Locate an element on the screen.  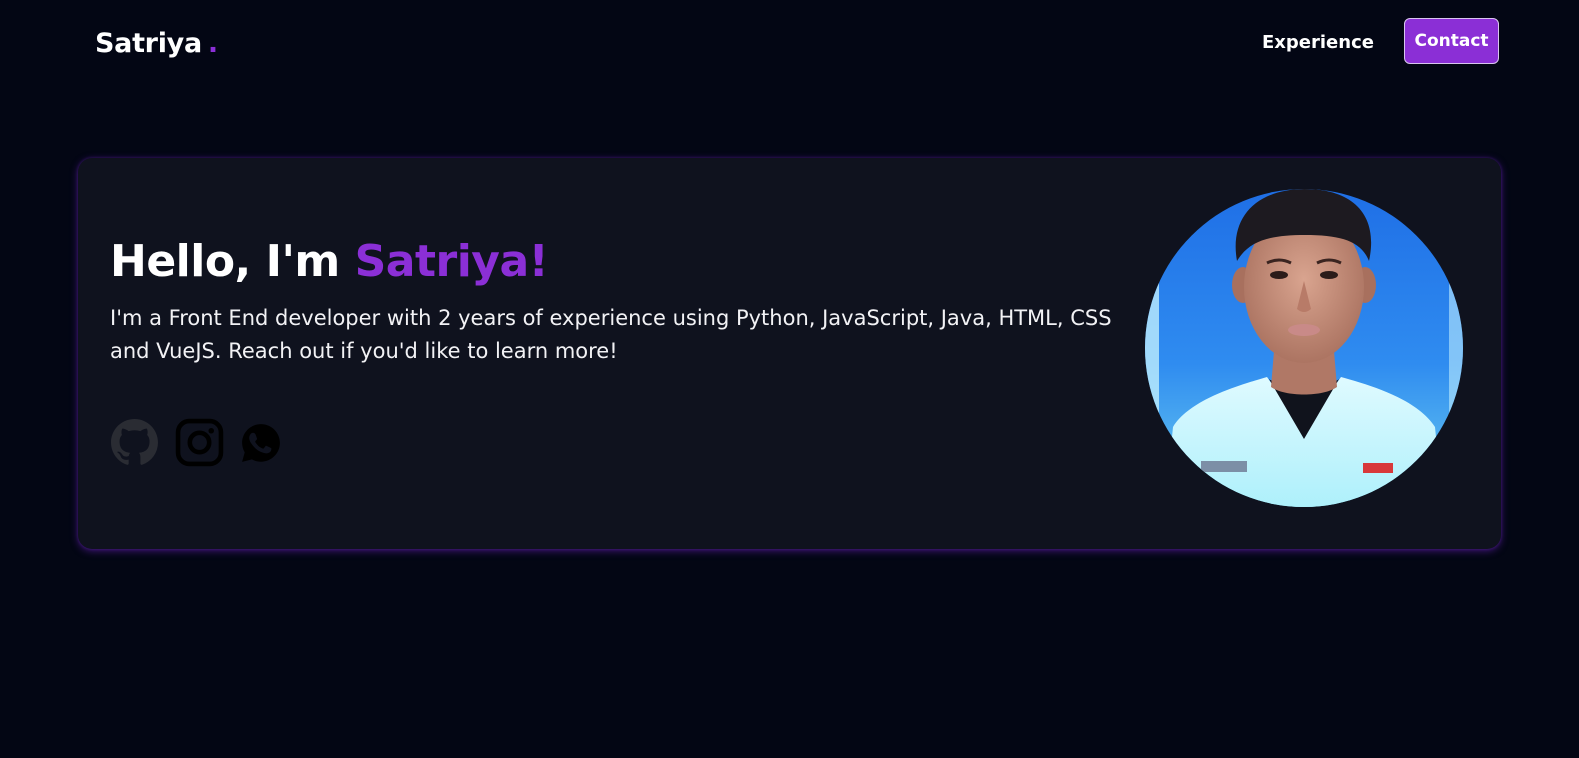
github-link is located at coordinates (134, 442).